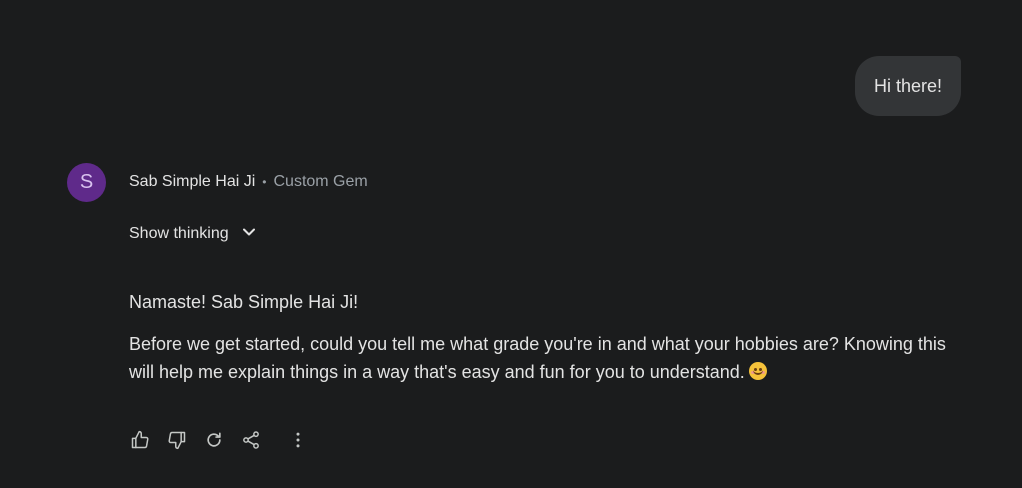 Image resolution: width=1022 pixels, height=488 pixels. I want to click on thumbs-down-icon, so click(177, 440).